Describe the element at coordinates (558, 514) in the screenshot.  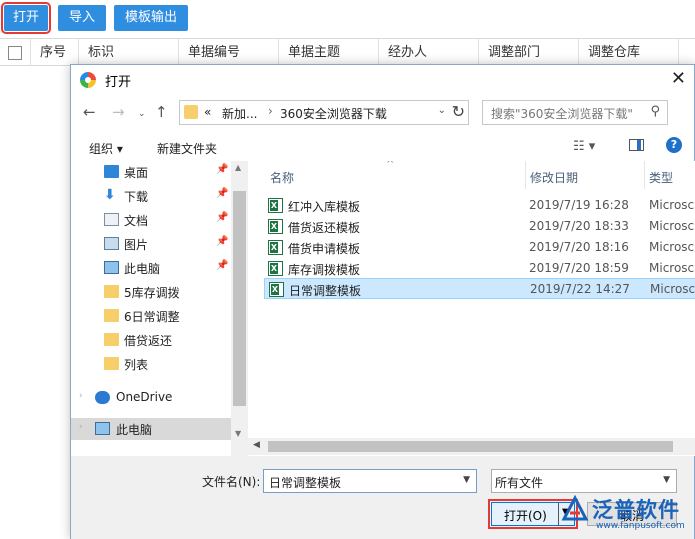
I see `split-divider` at that location.